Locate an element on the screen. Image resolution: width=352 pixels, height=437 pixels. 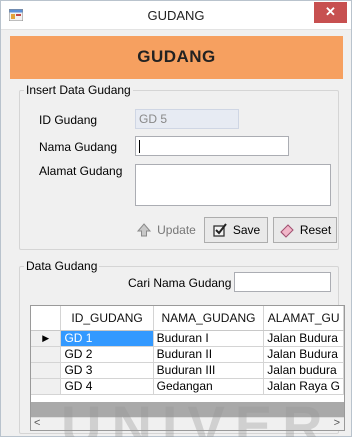
table-row: GD 2 Buduran II Jalan Budura is located at coordinates (187, 354).